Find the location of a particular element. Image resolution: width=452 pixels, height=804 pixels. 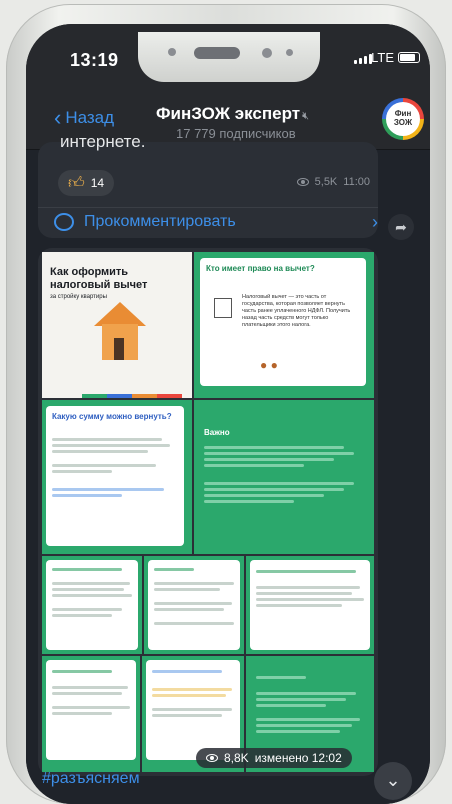

message-text: интернете. is located at coordinates (103, 141).